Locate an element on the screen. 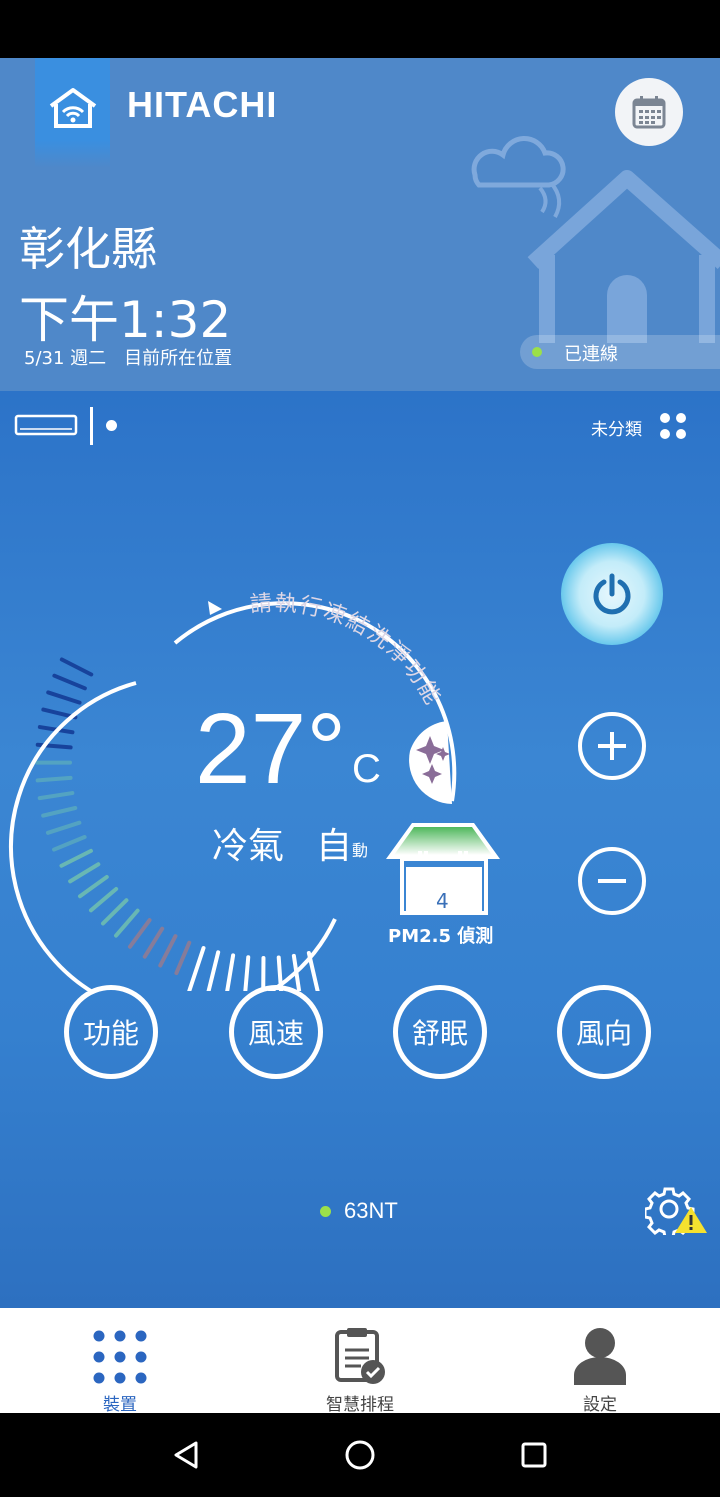 This screenshot has width=720, height=1497. date-location-line: 5/31 週二 目前所在位置 is located at coordinates (128, 358).